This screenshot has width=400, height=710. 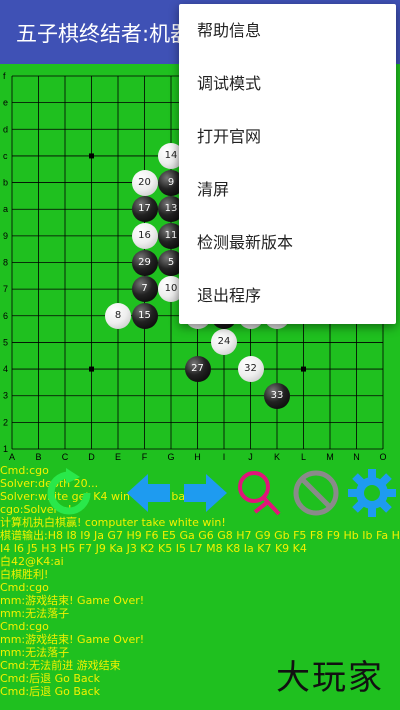 I want to click on column-label: F, so click(x=145, y=457).